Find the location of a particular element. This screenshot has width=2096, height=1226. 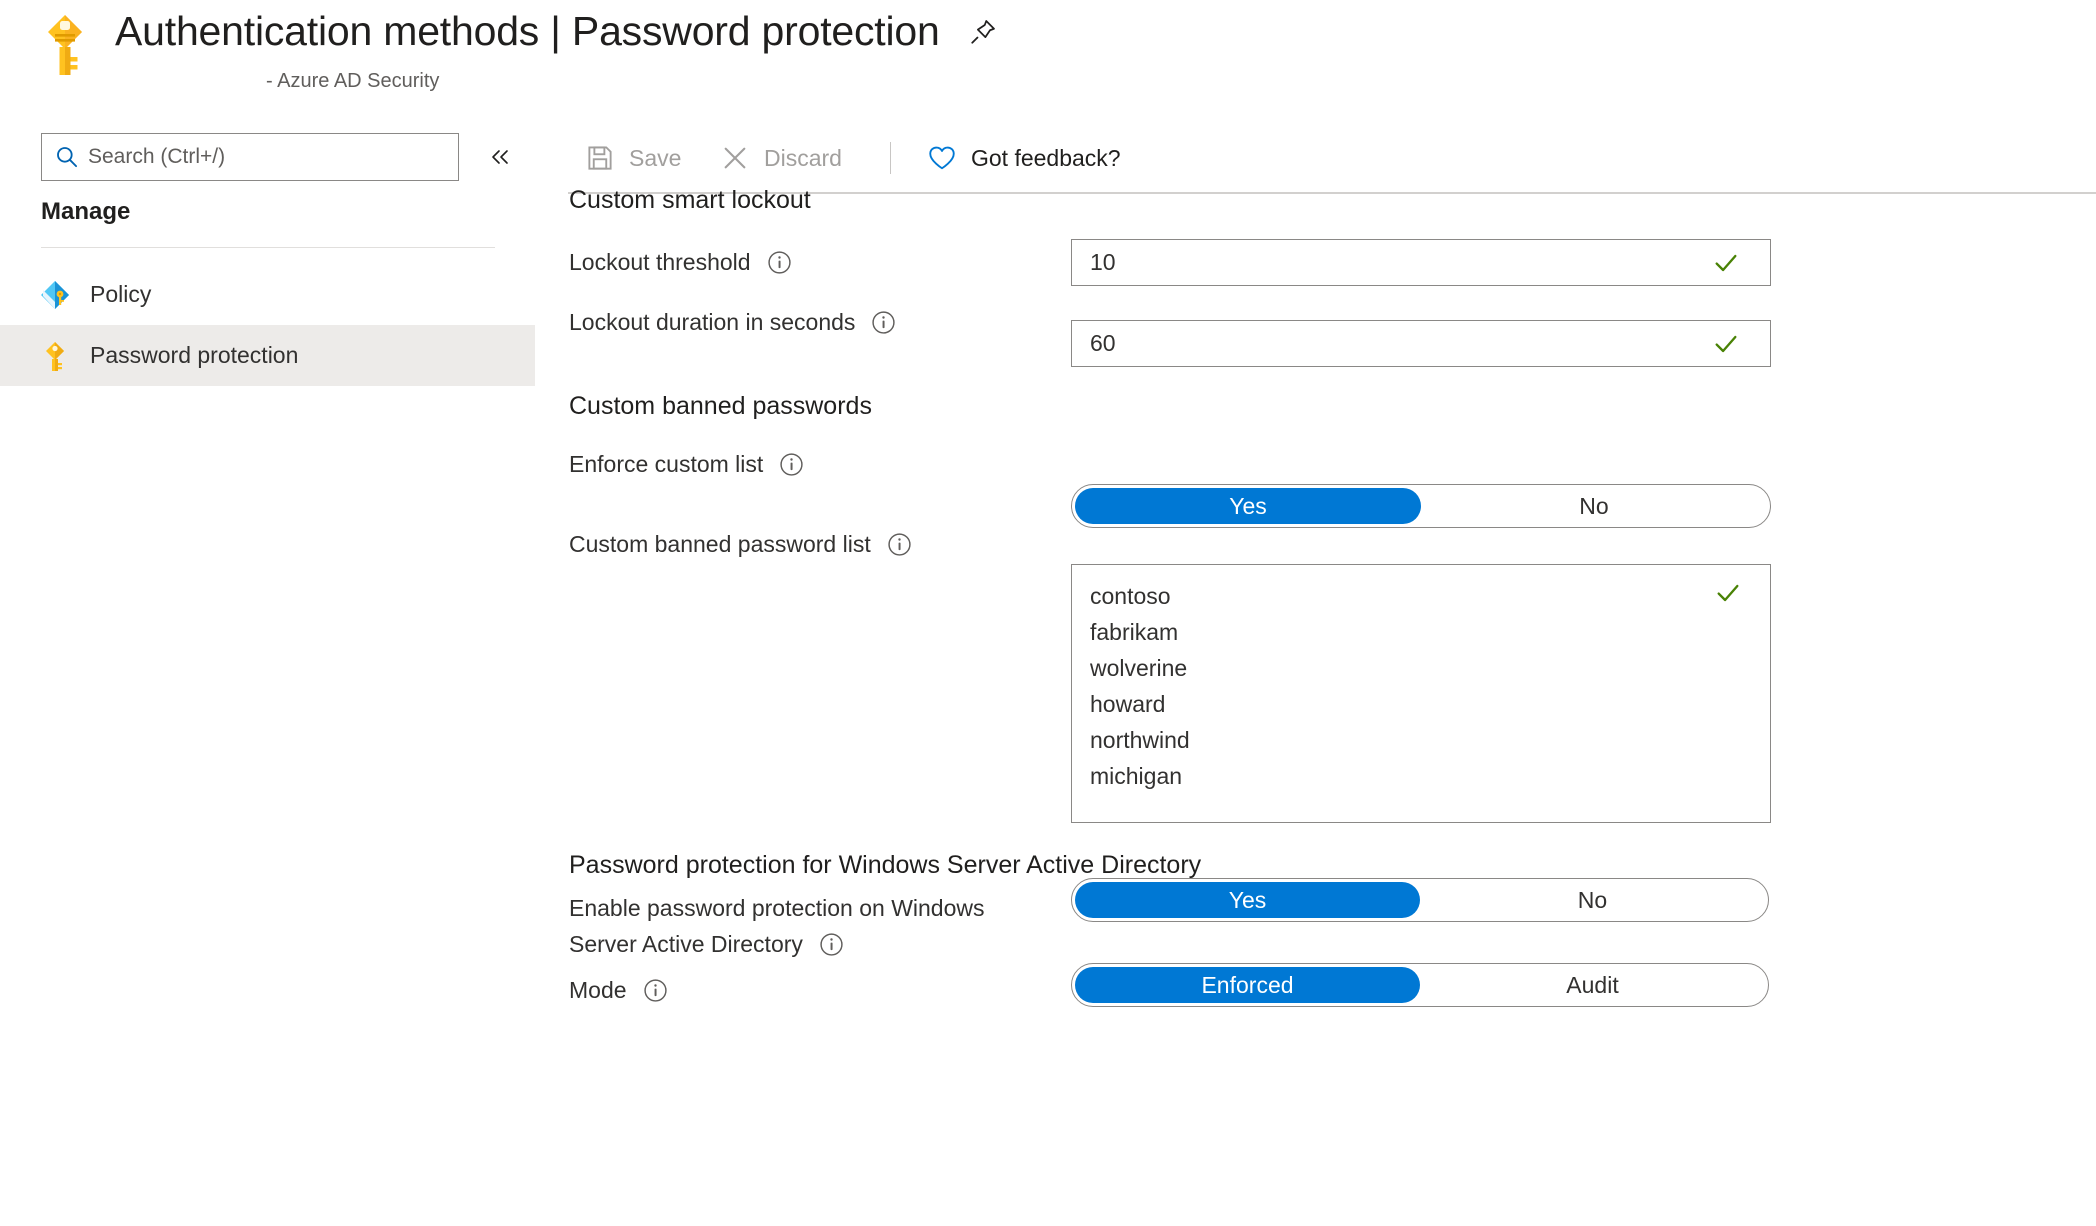

enforce-custom-list-option-no: No is located at coordinates (1594, 506).